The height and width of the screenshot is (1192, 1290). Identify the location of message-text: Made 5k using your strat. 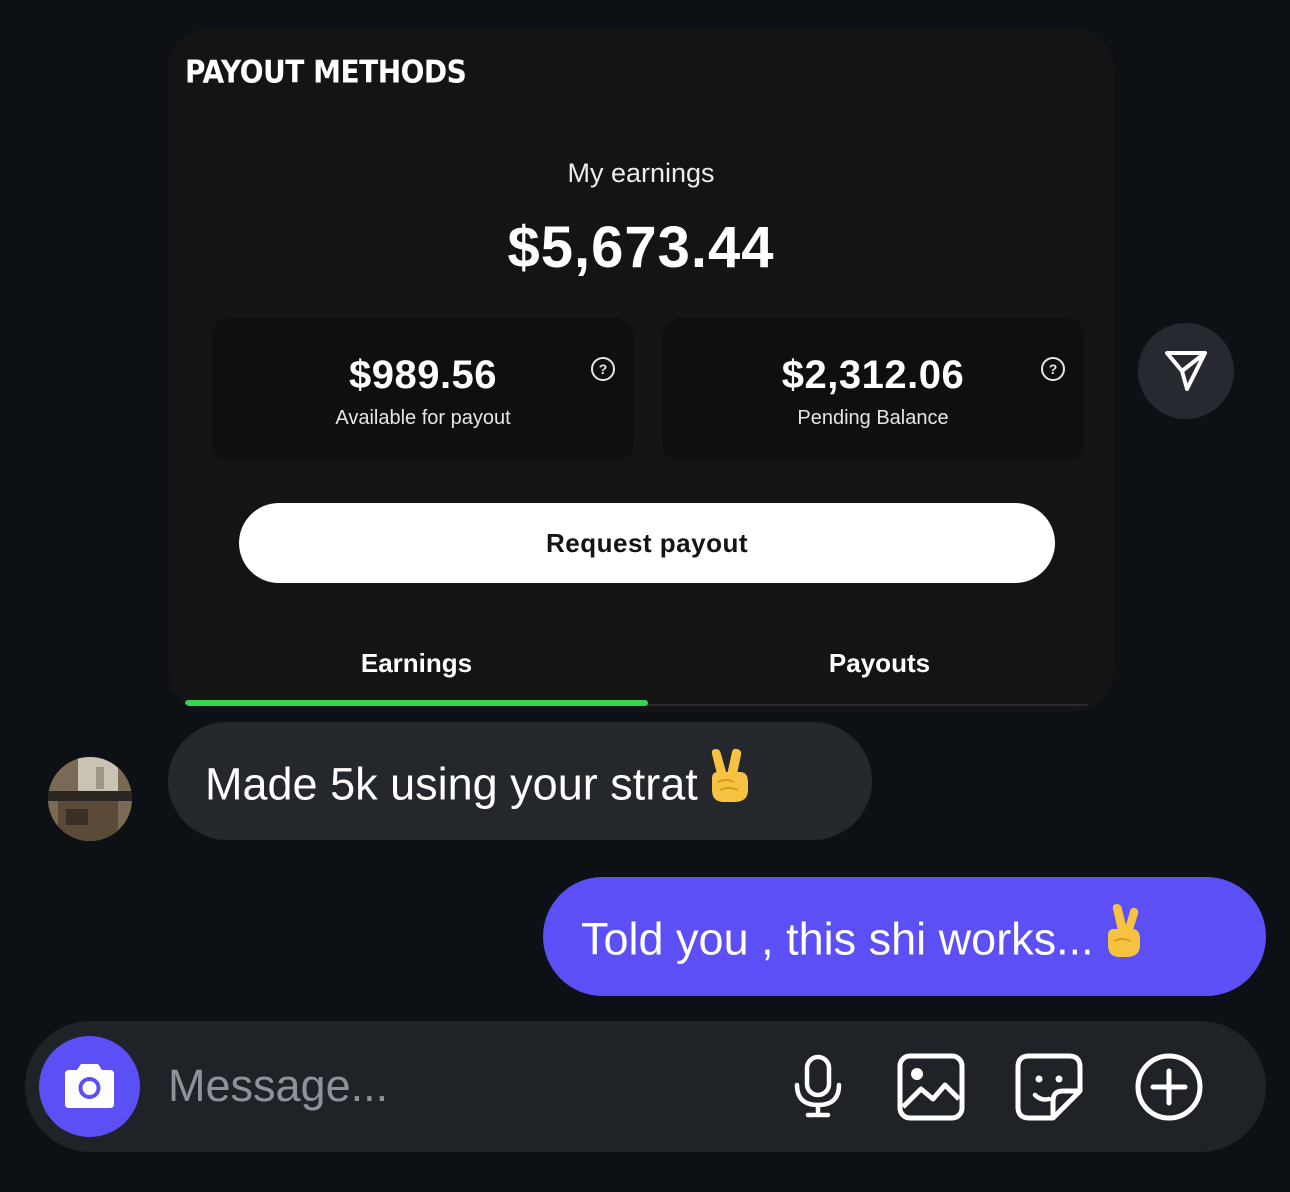
(451, 784).